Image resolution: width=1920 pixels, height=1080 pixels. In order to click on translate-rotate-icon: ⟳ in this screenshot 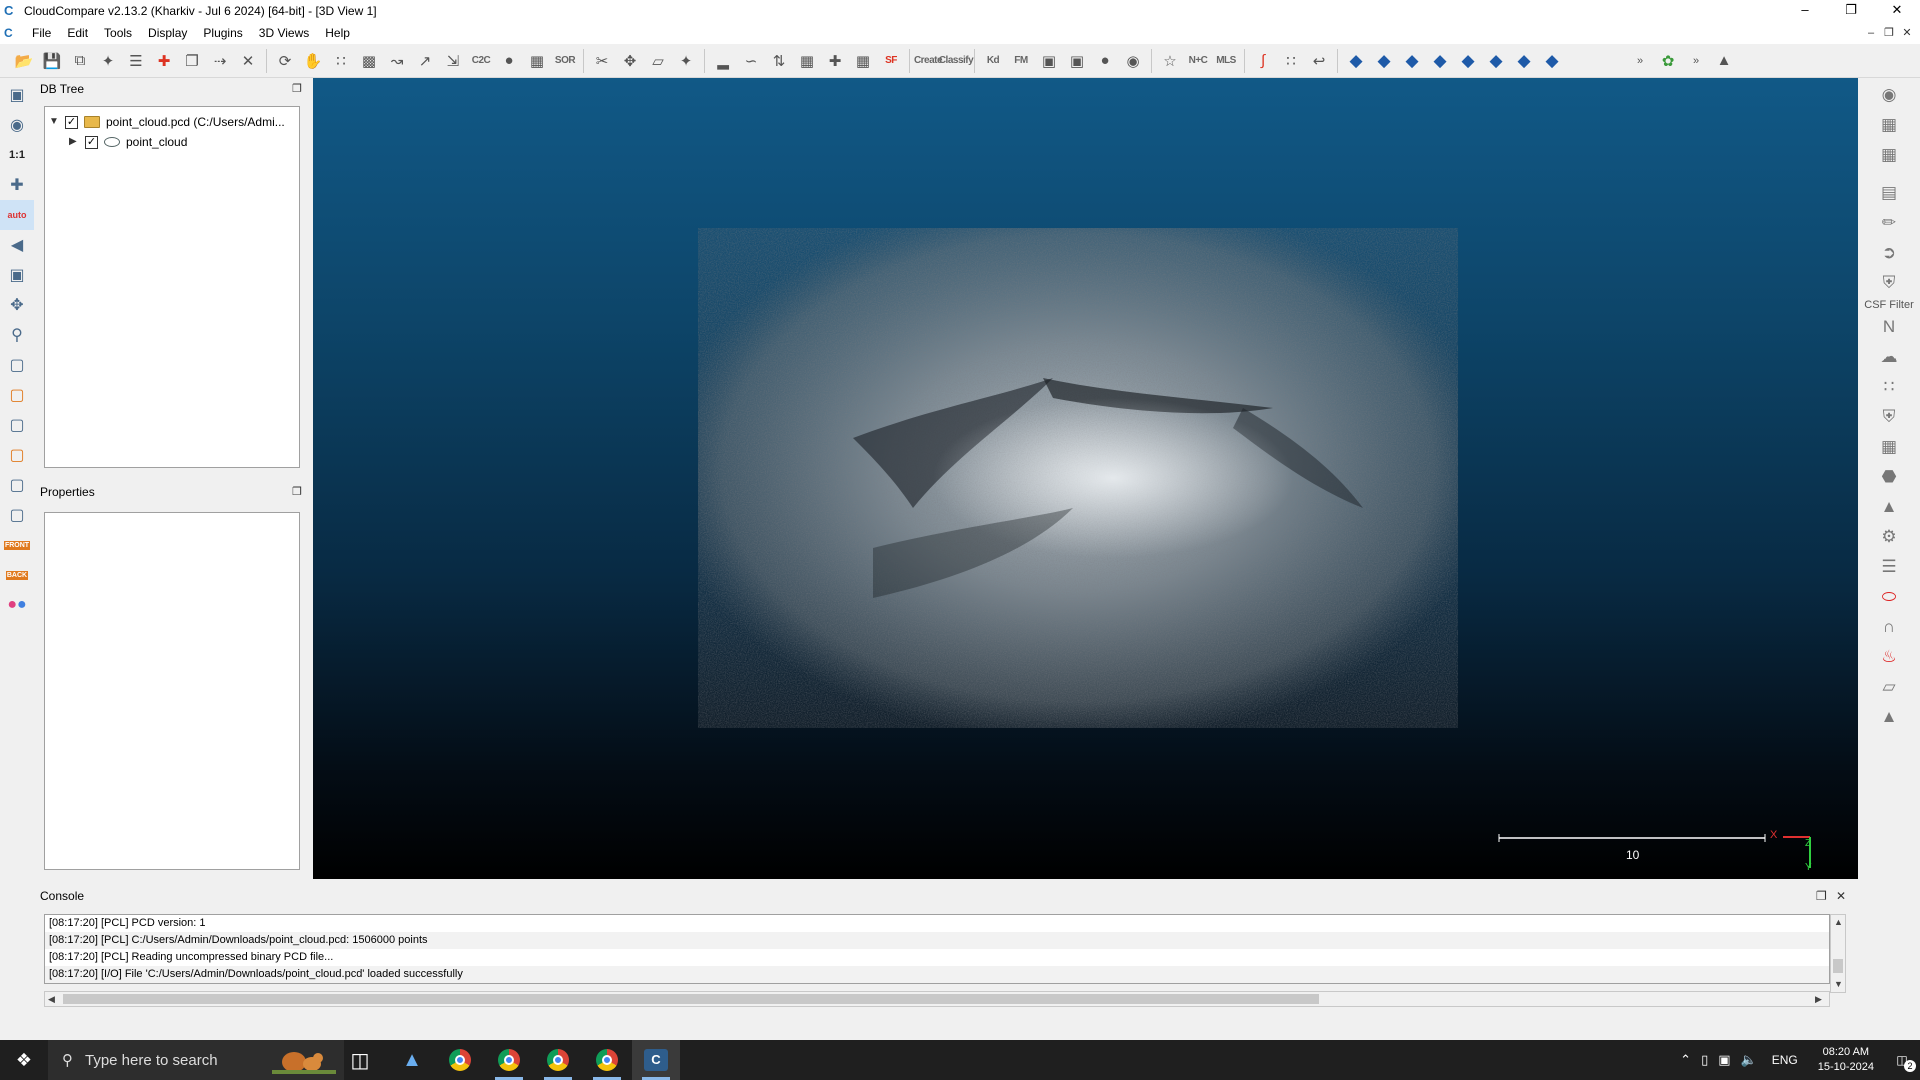, I will do `click(285, 61)`.